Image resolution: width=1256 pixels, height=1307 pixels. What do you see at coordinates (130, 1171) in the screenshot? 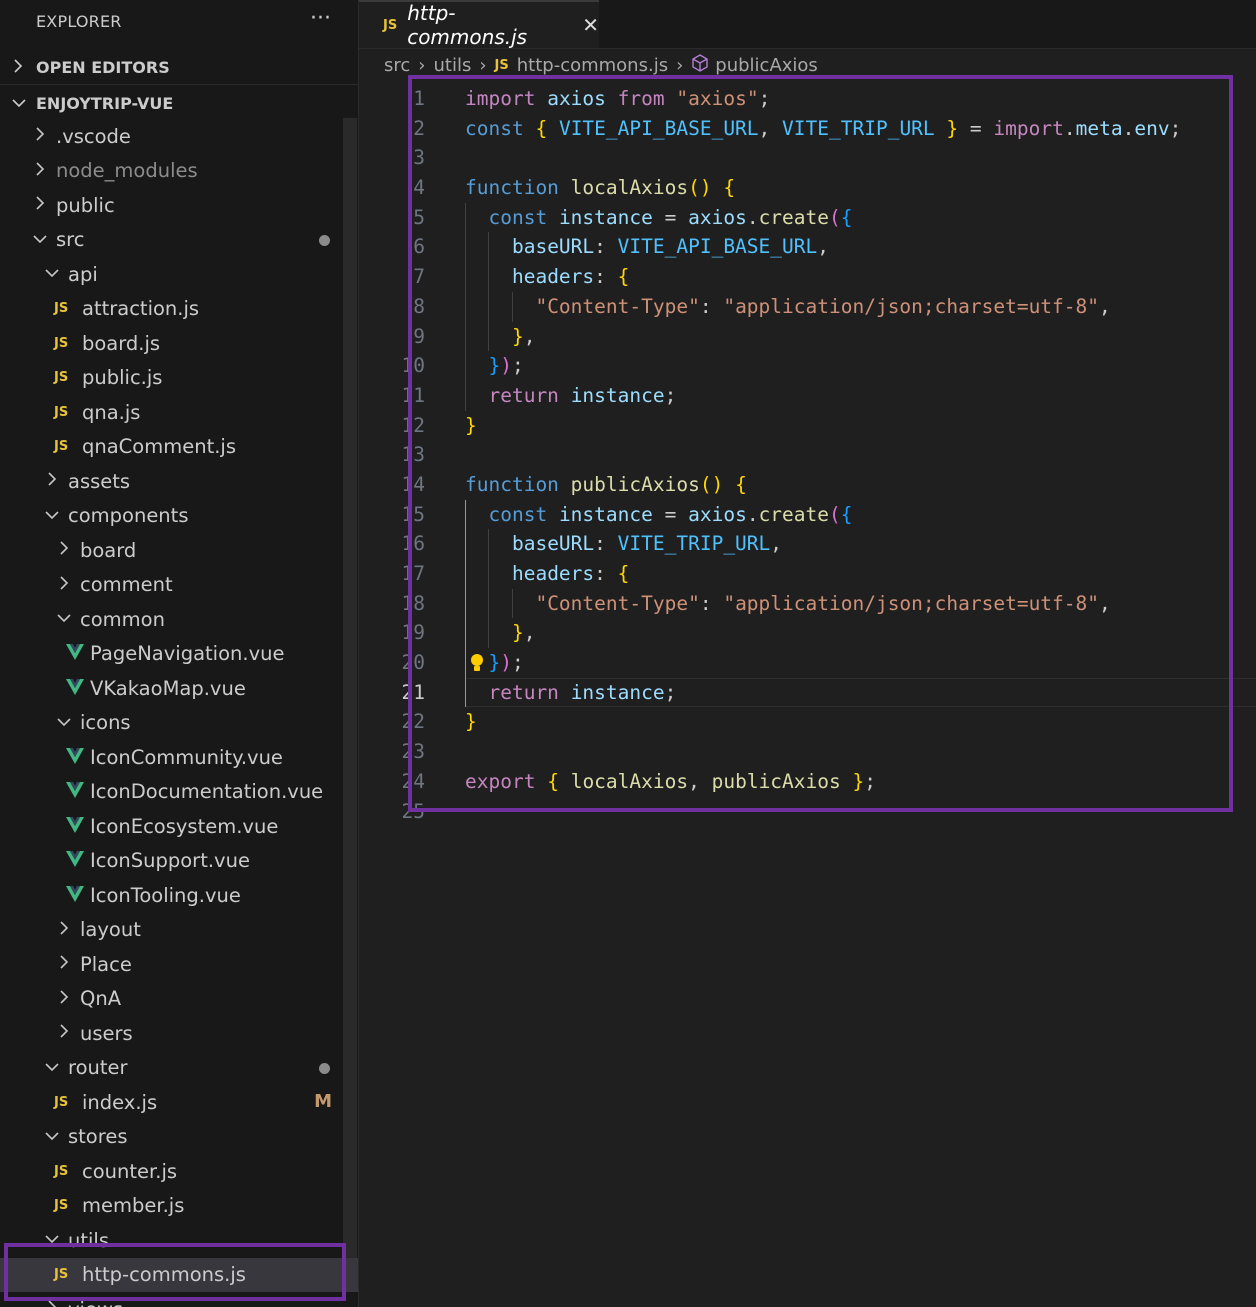
I see `tree-item-label: counter.js` at bounding box center [130, 1171].